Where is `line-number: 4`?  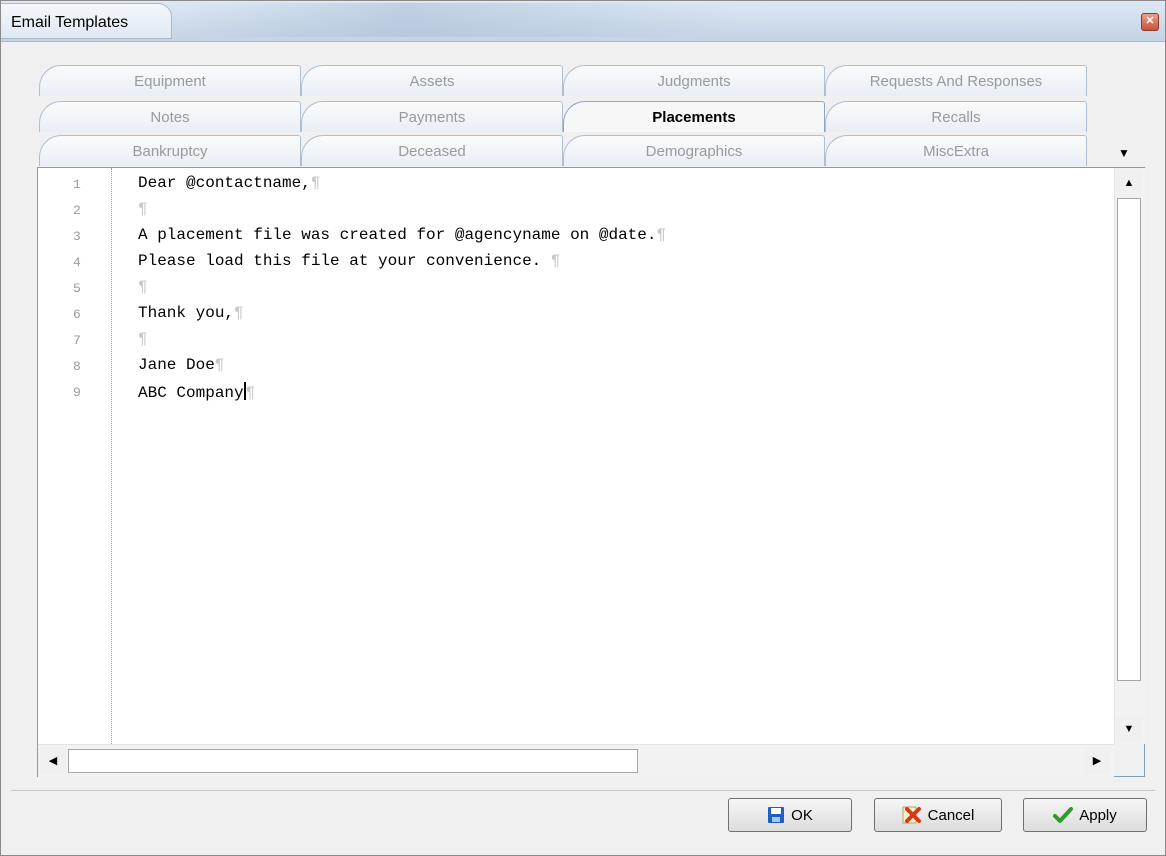
line-number: 4 is located at coordinates (77, 262).